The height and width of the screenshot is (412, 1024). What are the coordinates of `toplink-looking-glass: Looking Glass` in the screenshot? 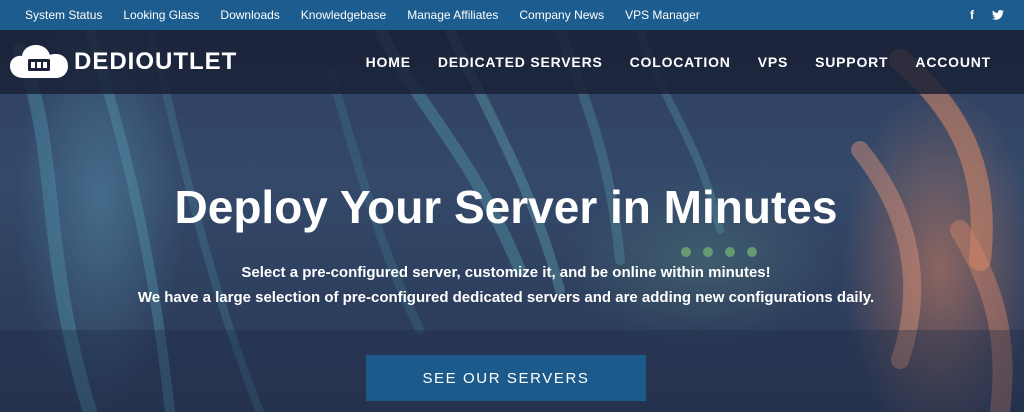 It's located at (161, 15).